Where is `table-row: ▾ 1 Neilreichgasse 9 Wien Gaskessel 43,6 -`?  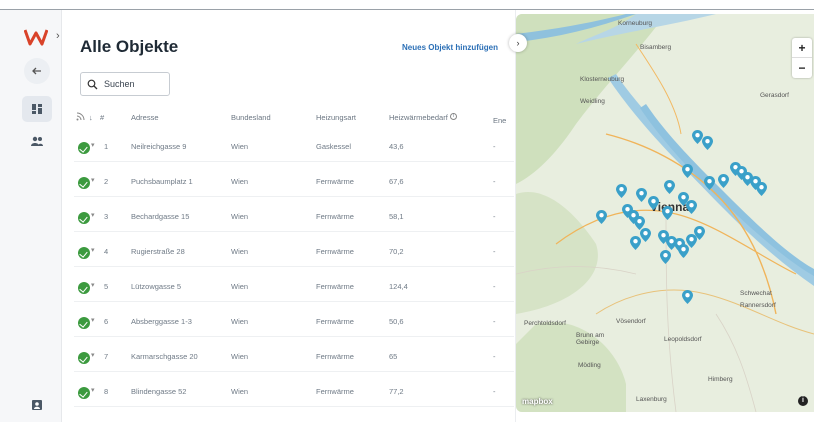 table-row: ▾ 1 Neilreichgasse 9 Wien Gaskessel 43,6 - is located at coordinates (294, 147).